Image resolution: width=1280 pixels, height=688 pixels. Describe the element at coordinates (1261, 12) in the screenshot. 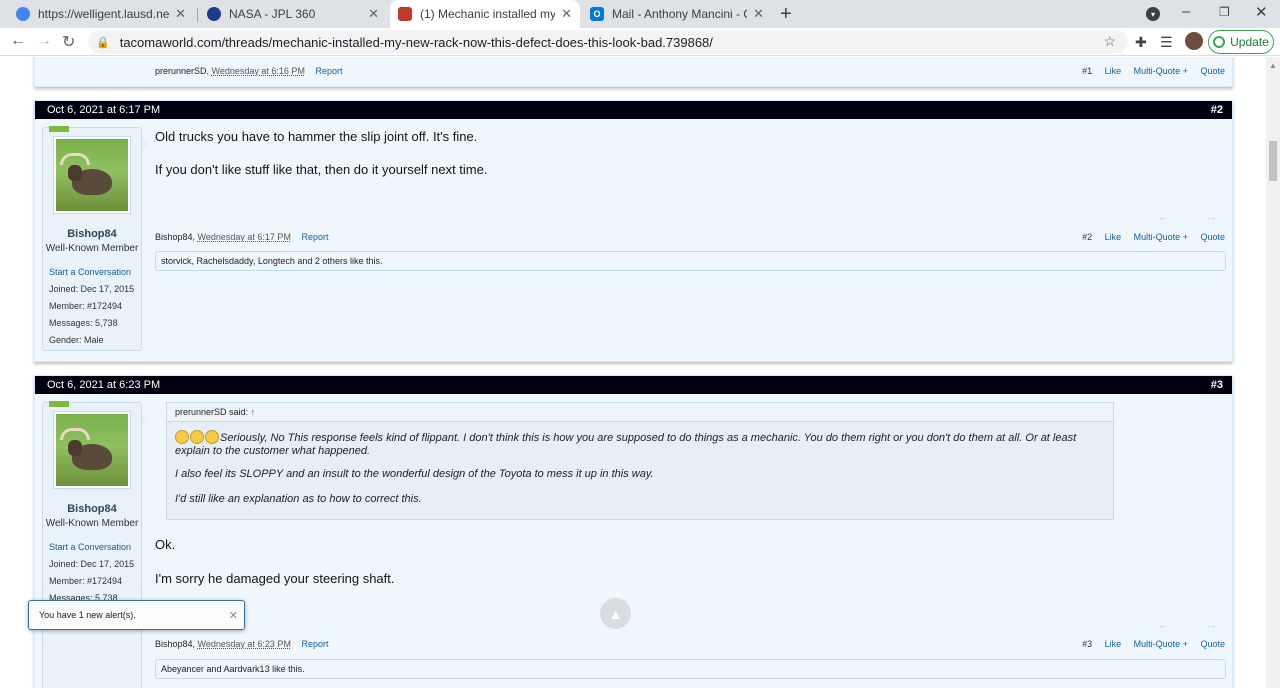

I see `close-window-icon: ✕` at that location.